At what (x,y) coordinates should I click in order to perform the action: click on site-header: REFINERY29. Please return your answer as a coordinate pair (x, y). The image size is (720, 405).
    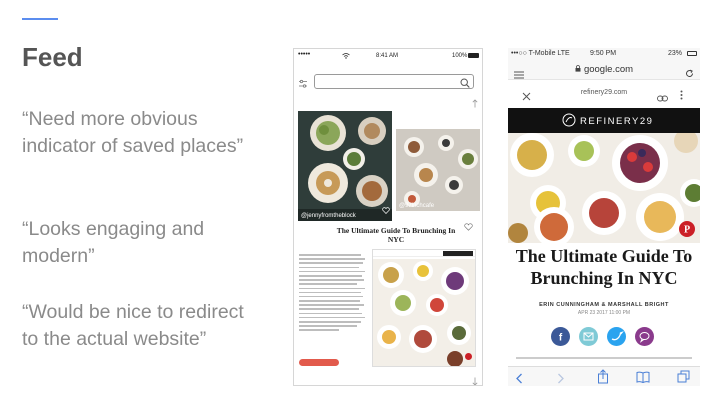
    Looking at the image, I should click on (604, 120).